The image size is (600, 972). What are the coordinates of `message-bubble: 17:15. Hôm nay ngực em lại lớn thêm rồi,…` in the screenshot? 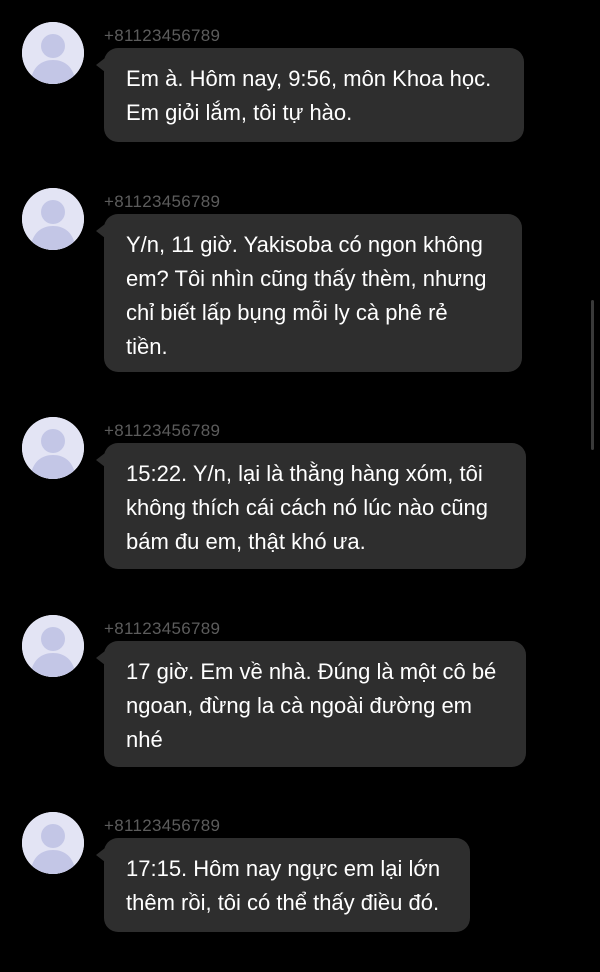 It's located at (283, 885).